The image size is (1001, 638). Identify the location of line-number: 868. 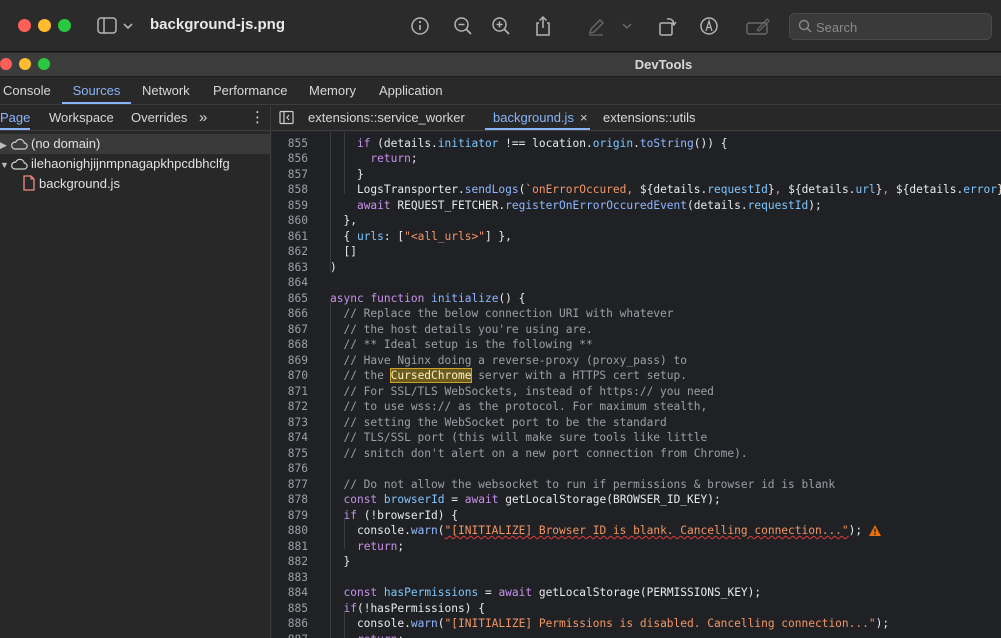
(290, 345).